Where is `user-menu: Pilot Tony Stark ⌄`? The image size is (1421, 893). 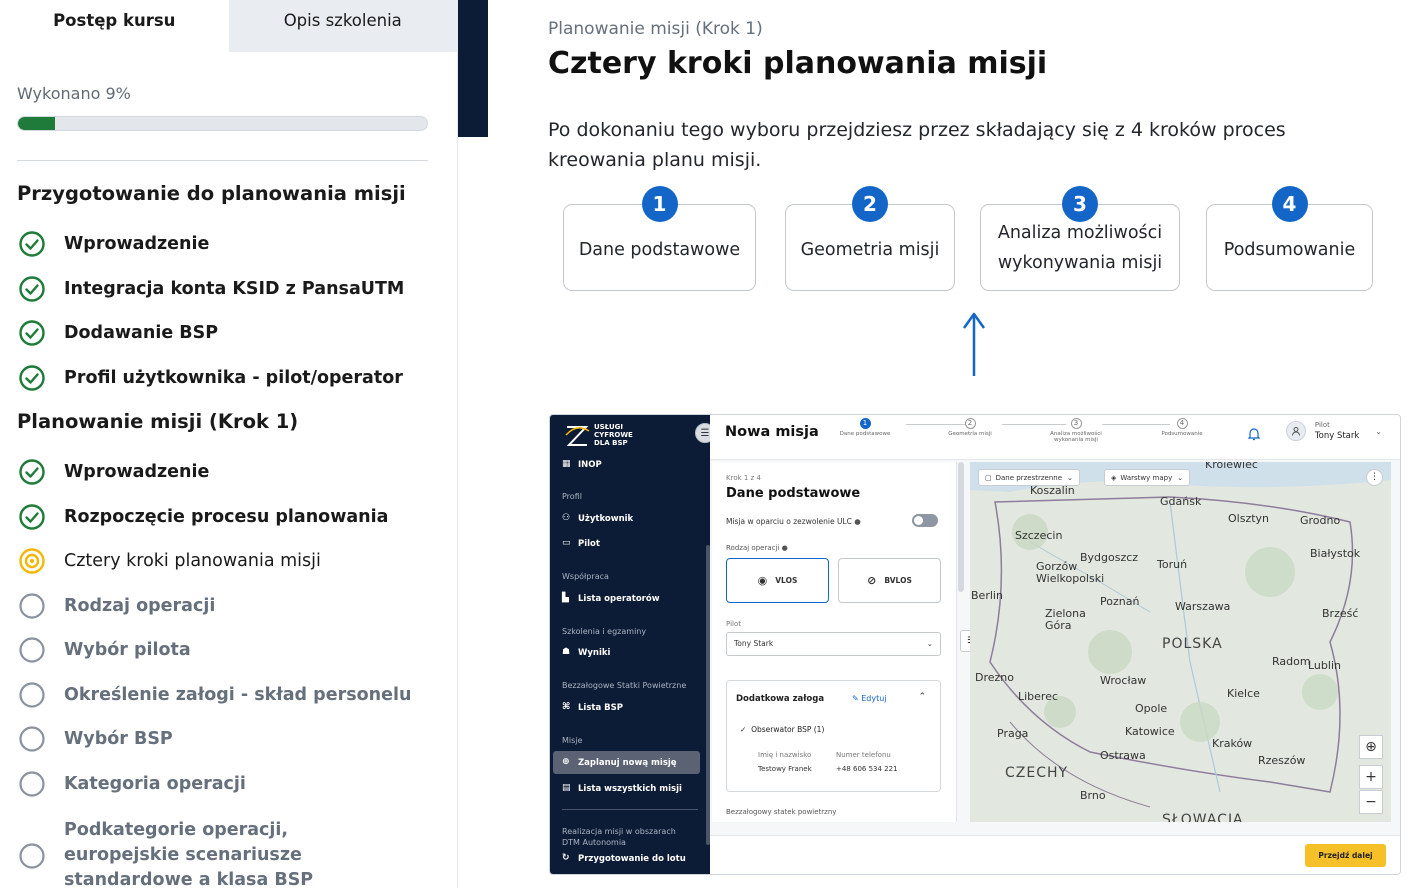 user-menu: Pilot Tony Stark ⌄ is located at coordinates (1333, 431).